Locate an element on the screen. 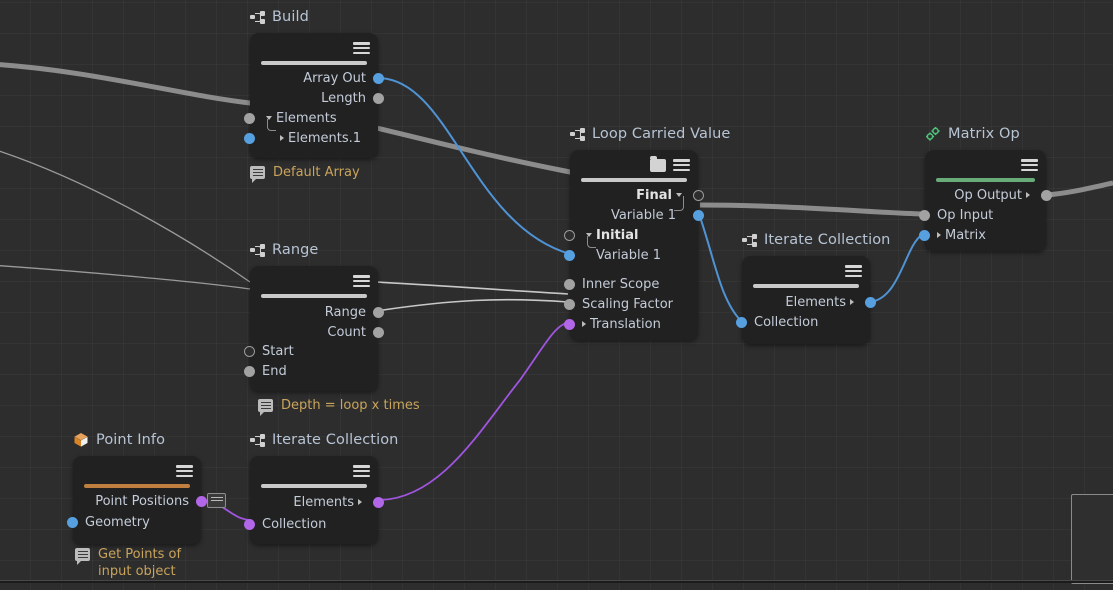  socket-row-array-out: Array Out is located at coordinates (334, 78).